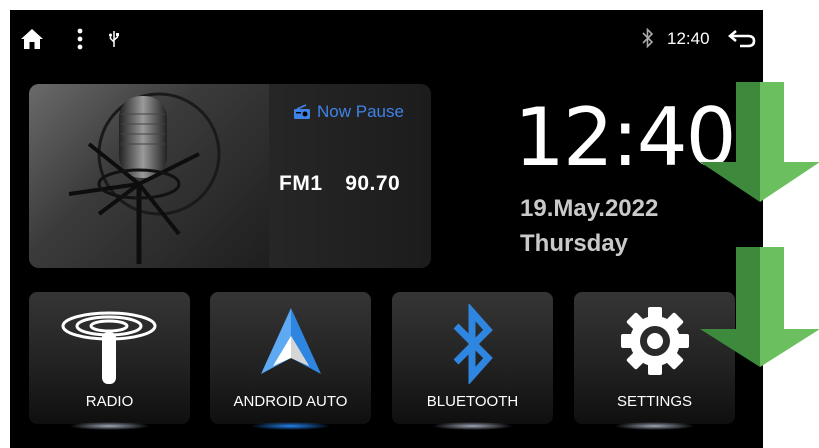 This screenshot has width=819, height=448. Describe the element at coordinates (114, 41) in the screenshot. I see `usb-icon` at that location.